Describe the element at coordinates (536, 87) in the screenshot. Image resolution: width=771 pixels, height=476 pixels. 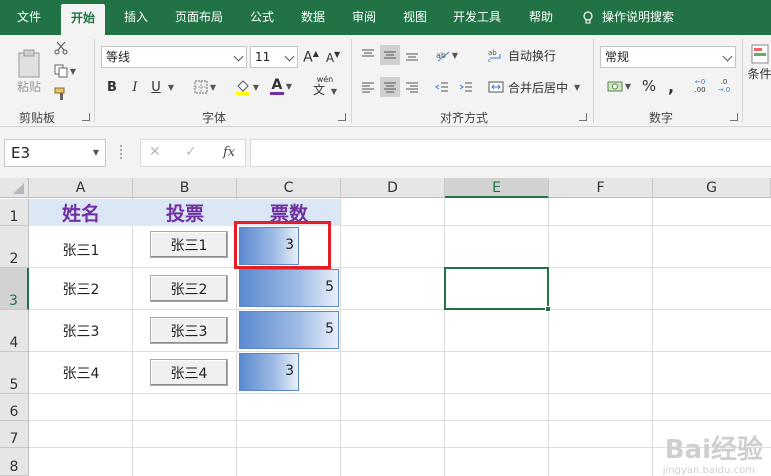
I see `merge-center-button: 合并后居中 ▼` at that location.